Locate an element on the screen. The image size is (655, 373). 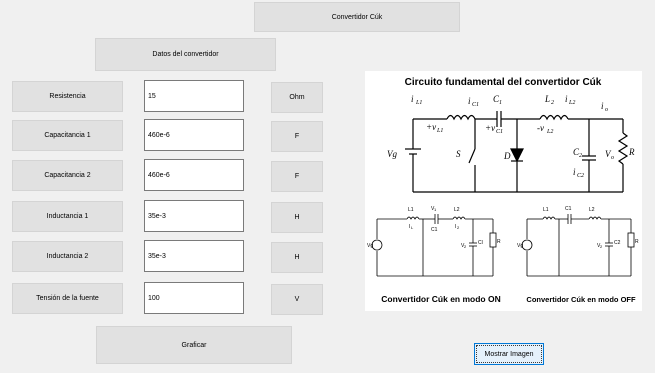
il2-sub: L2 is located at coordinates (571, 103).